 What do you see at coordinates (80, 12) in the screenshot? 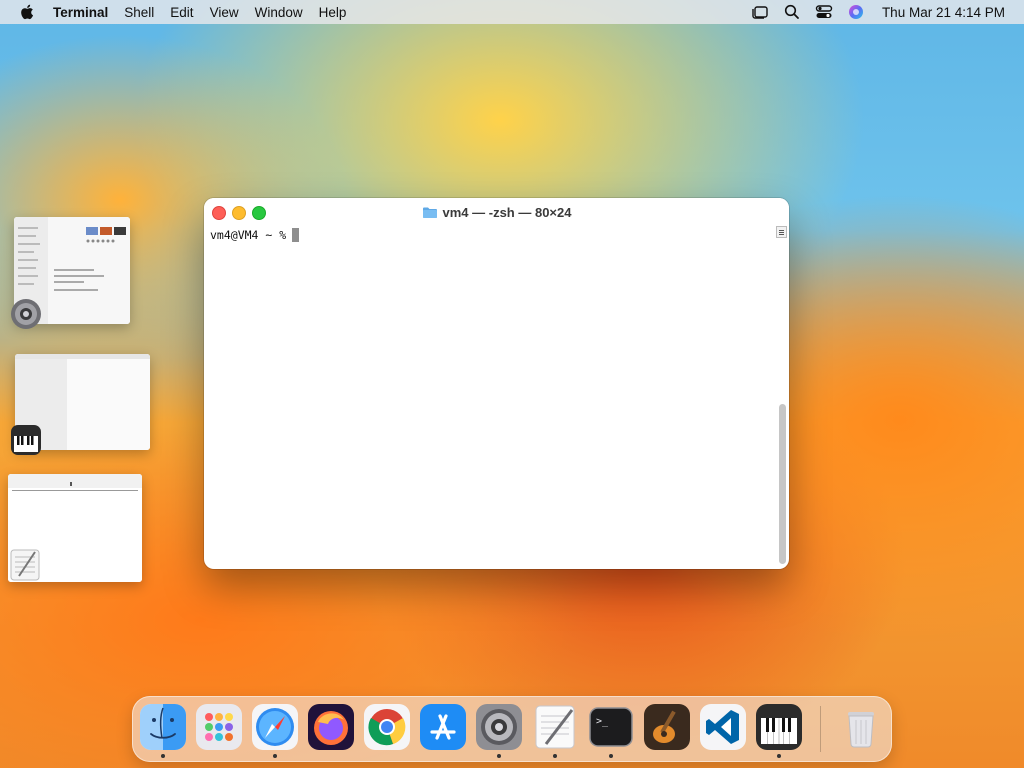
I see `menu-app-terminal: Terminal` at bounding box center [80, 12].